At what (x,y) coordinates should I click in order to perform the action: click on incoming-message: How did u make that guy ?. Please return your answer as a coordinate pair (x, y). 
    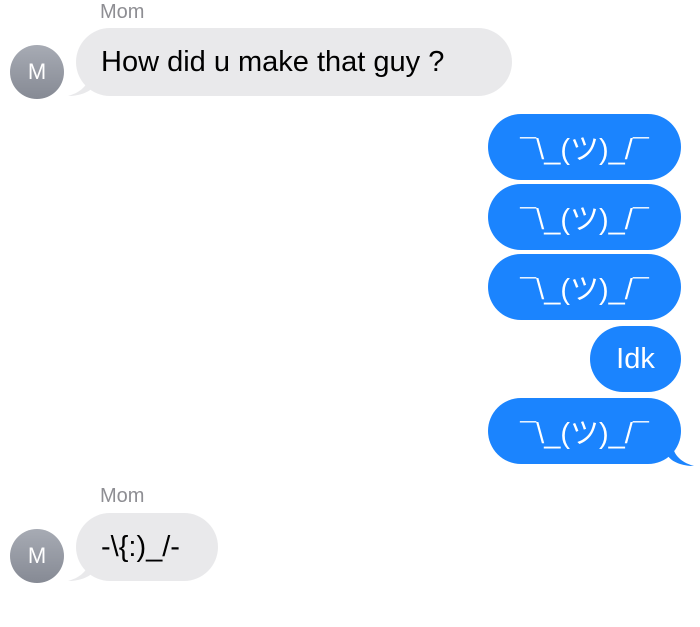
    Looking at the image, I should click on (294, 62).